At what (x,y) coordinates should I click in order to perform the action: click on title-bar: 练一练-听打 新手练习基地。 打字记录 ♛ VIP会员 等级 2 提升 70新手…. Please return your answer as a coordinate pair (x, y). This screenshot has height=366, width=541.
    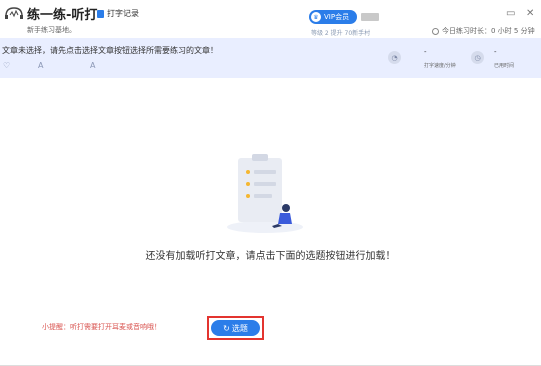
    Looking at the image, I should click on (270, 19).